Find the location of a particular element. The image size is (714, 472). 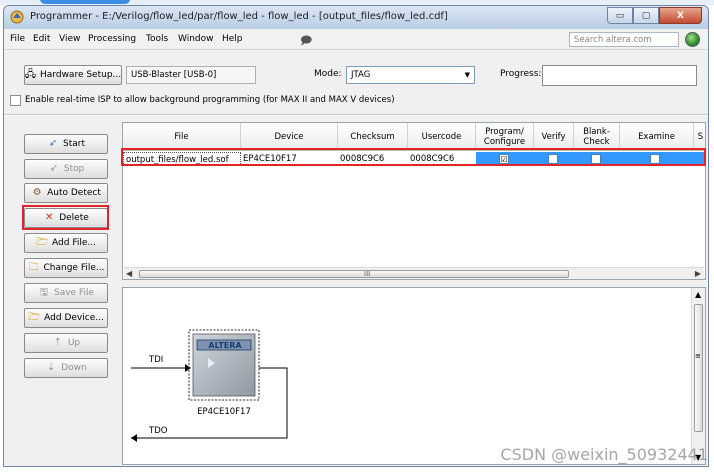

column-security: S is located at coordinates (699, 137).